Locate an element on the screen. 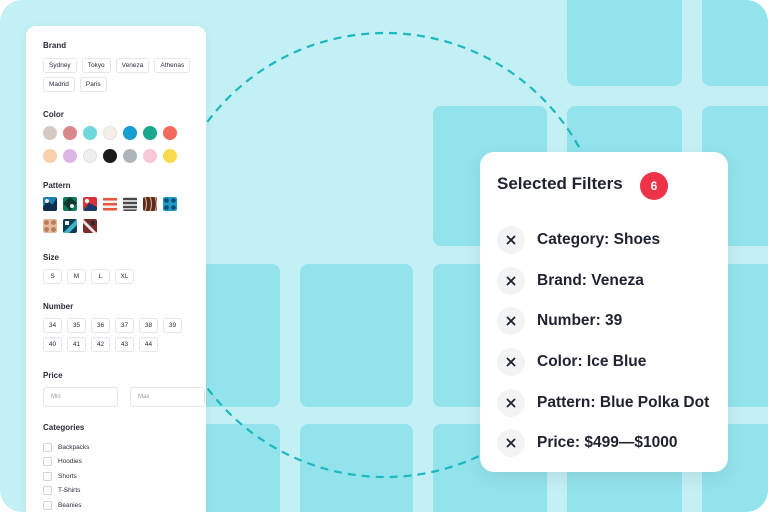 The image size is (768, 512). category-item: Beanies is located at coordinates (66, 505).